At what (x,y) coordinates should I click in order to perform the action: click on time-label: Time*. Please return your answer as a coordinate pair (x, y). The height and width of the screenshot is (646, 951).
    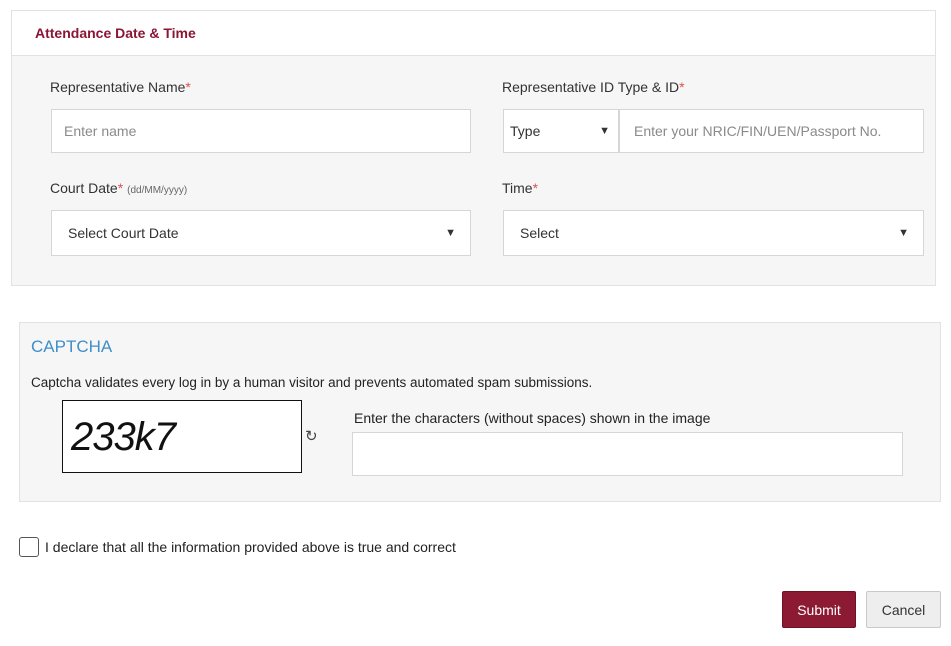
    Looking at the image, I should click on (520, 188).